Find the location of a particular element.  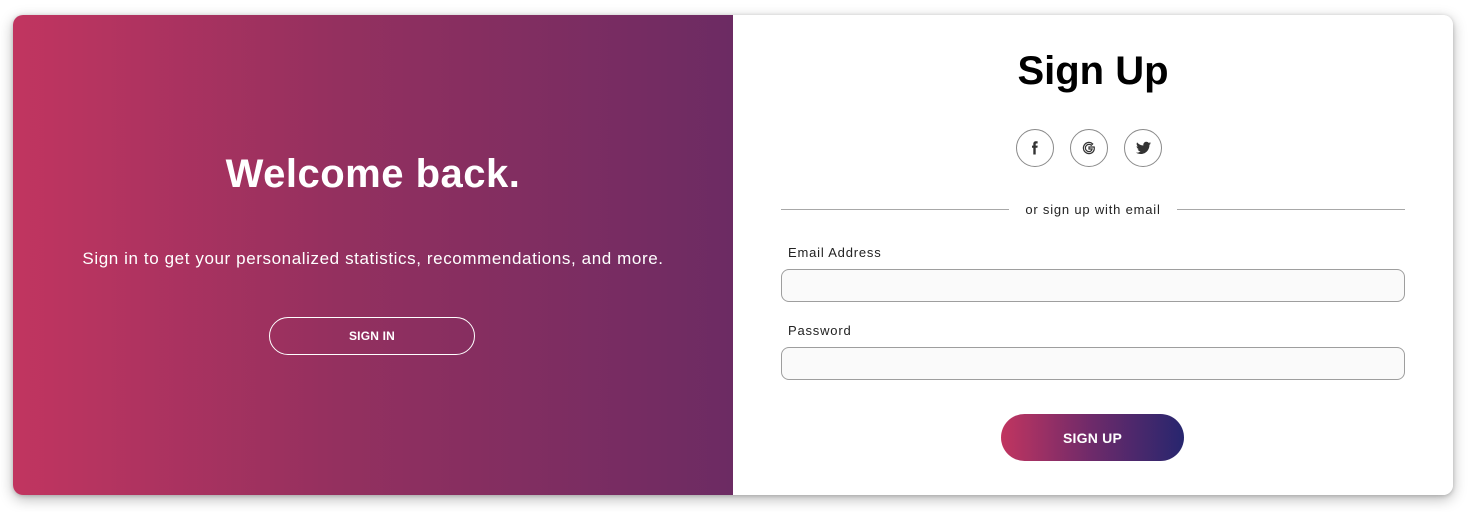

or-divider: or sign up with email is located at coordinates (1093, 209).